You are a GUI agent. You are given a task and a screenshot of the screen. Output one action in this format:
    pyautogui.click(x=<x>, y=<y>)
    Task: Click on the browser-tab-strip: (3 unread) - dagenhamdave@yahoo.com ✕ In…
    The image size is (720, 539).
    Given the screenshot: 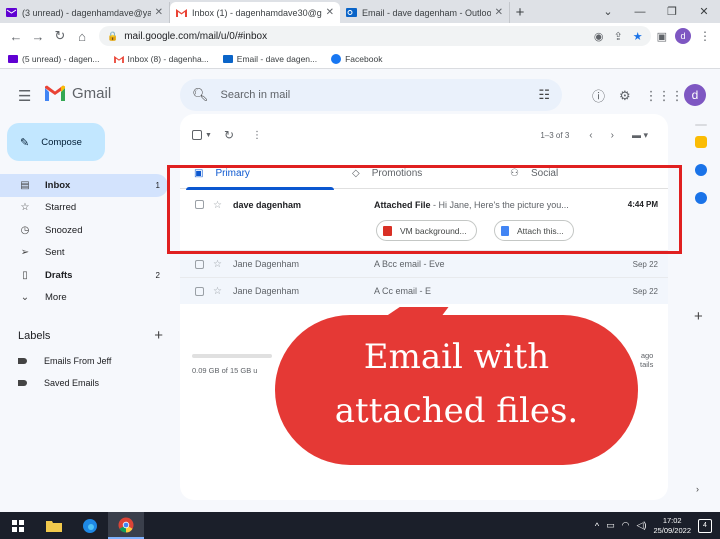 What is the action you would take?
    pyautogui.click(x=360, y=11)
    